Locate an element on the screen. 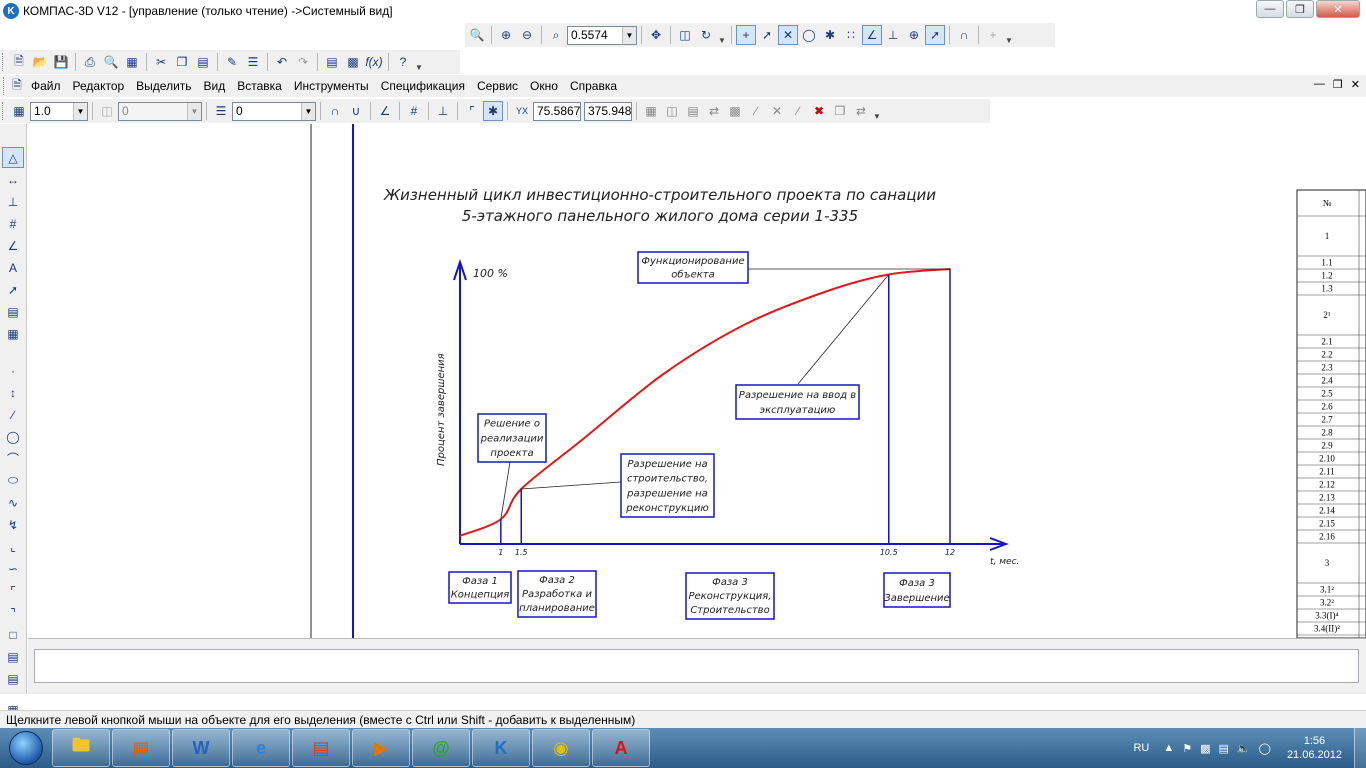 This screenshot has height=768, width=1366. manager-icon: ▤ is located at coordinates (332, 62).